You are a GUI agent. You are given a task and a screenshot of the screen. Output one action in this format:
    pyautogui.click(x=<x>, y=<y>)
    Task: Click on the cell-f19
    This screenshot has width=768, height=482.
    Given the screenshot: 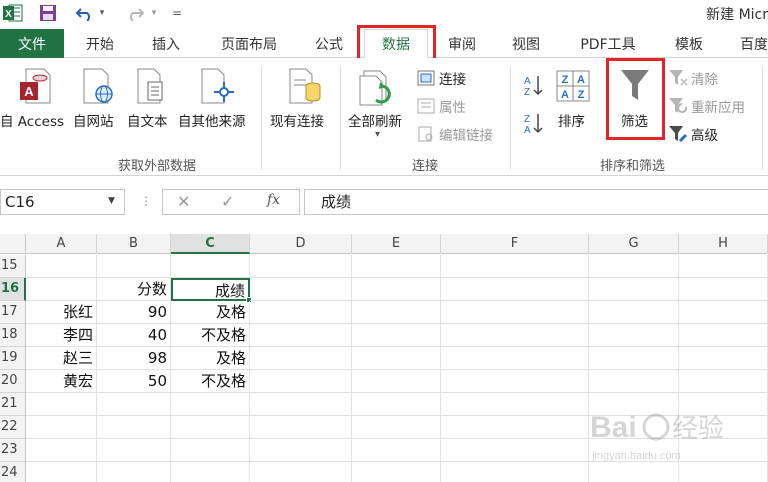 What is the action you would take?
    pyautogui.click(x=515, y=358)
    